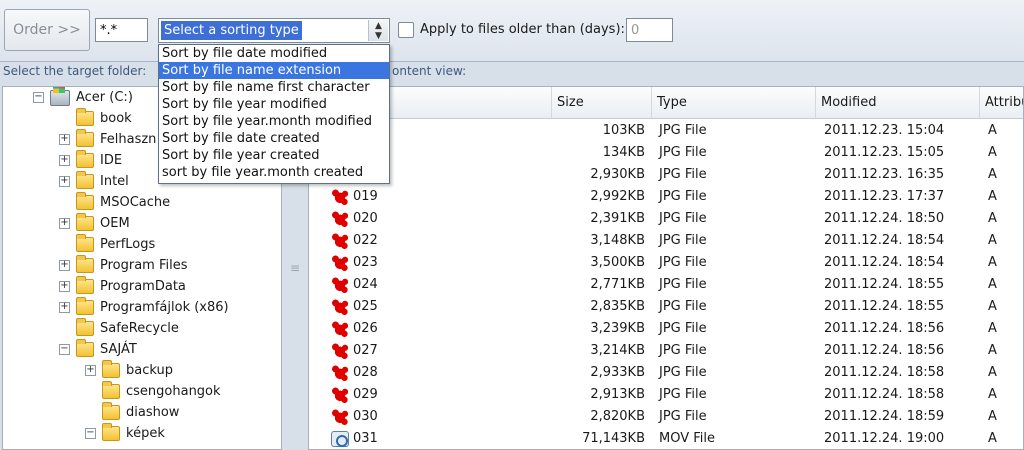  I want to click on tree-item: − SAJÁT, so click(98, 349).